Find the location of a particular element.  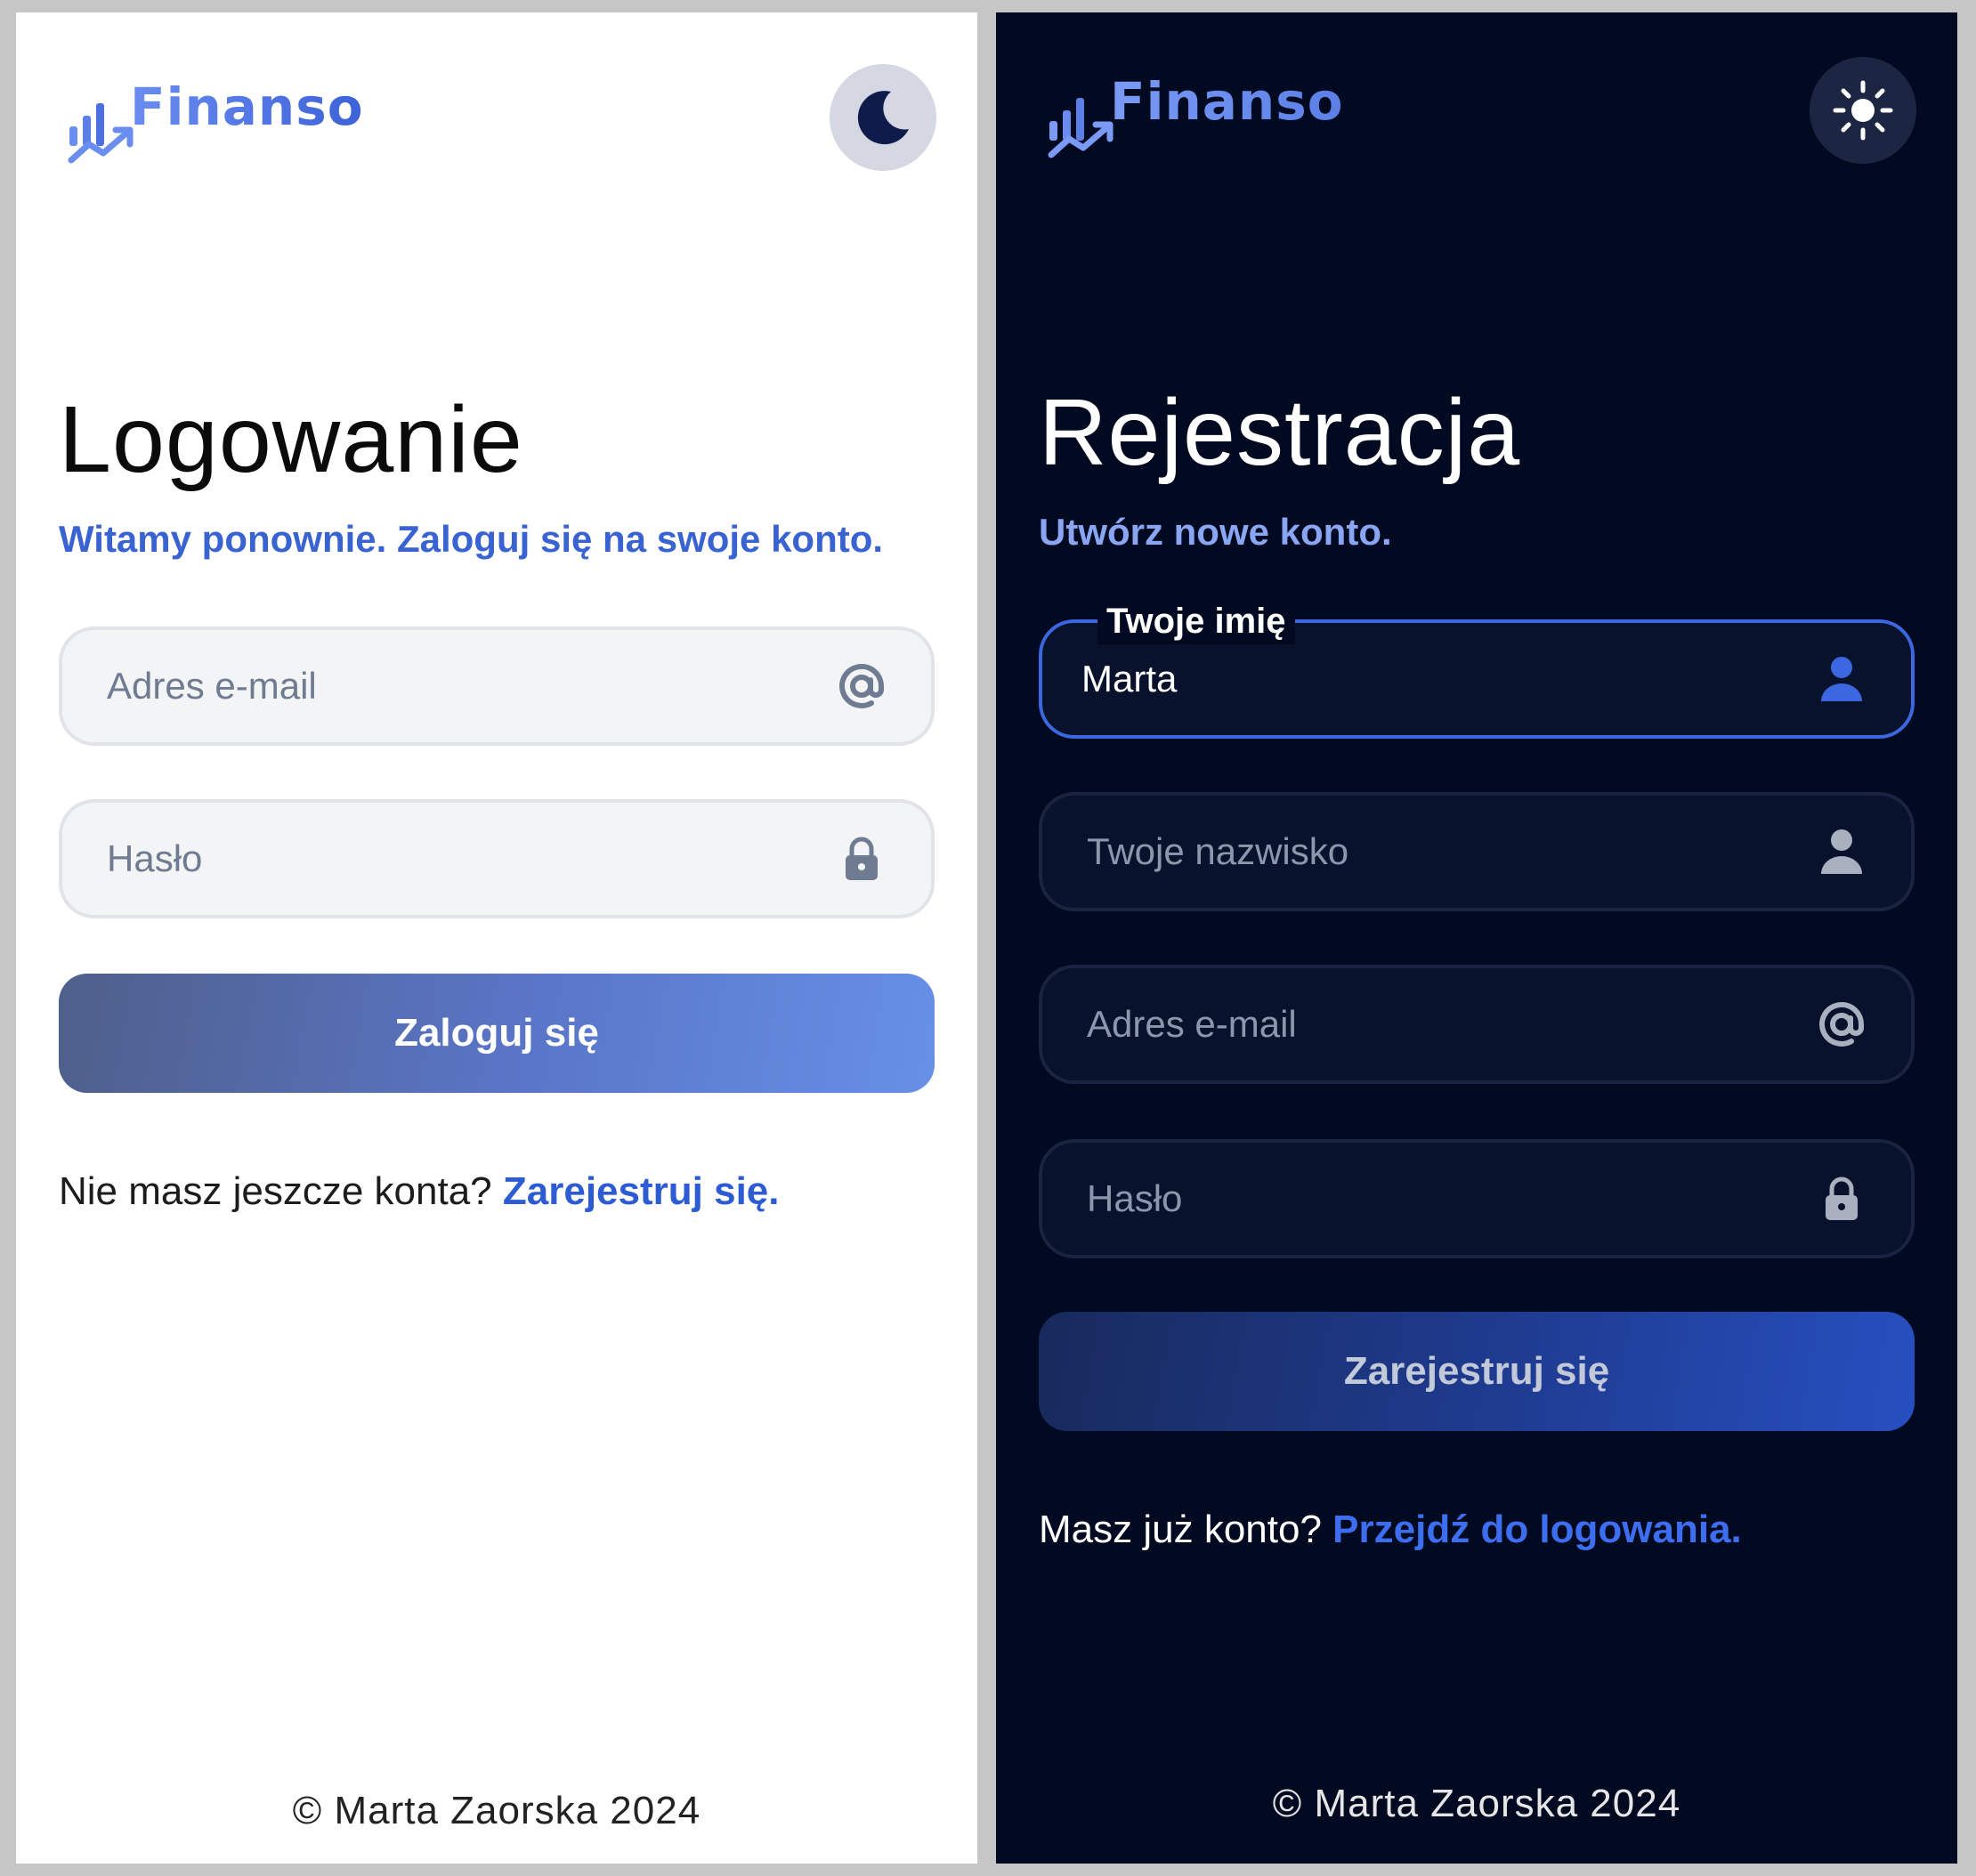

last-name-field is located at coordinates (1477, 851).